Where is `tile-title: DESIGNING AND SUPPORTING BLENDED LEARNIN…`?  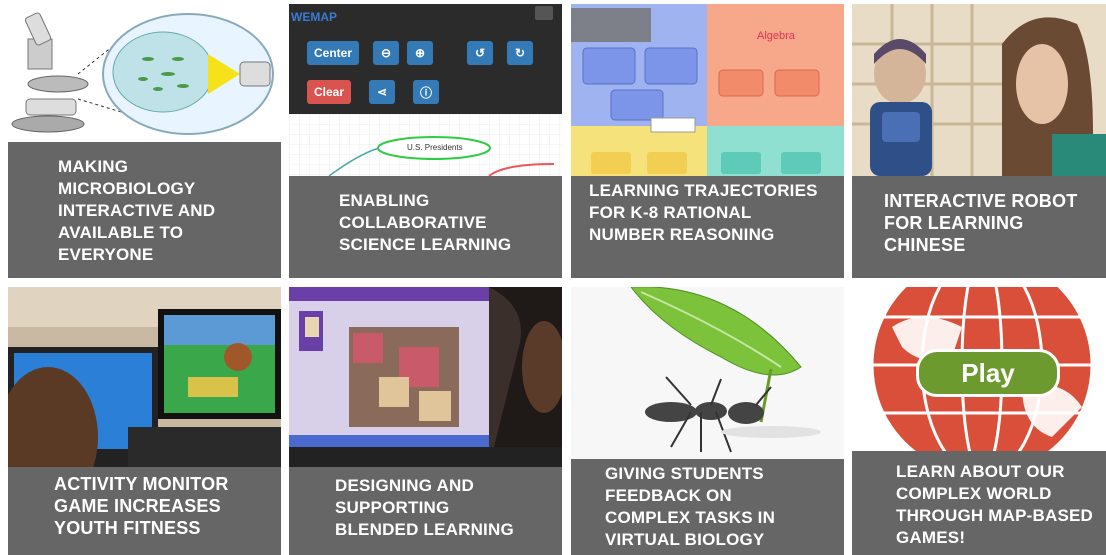
tile-title: DESIGNING AND SUPPORTING BLENDED LEARNIN… is located at coordinates (424, 507).